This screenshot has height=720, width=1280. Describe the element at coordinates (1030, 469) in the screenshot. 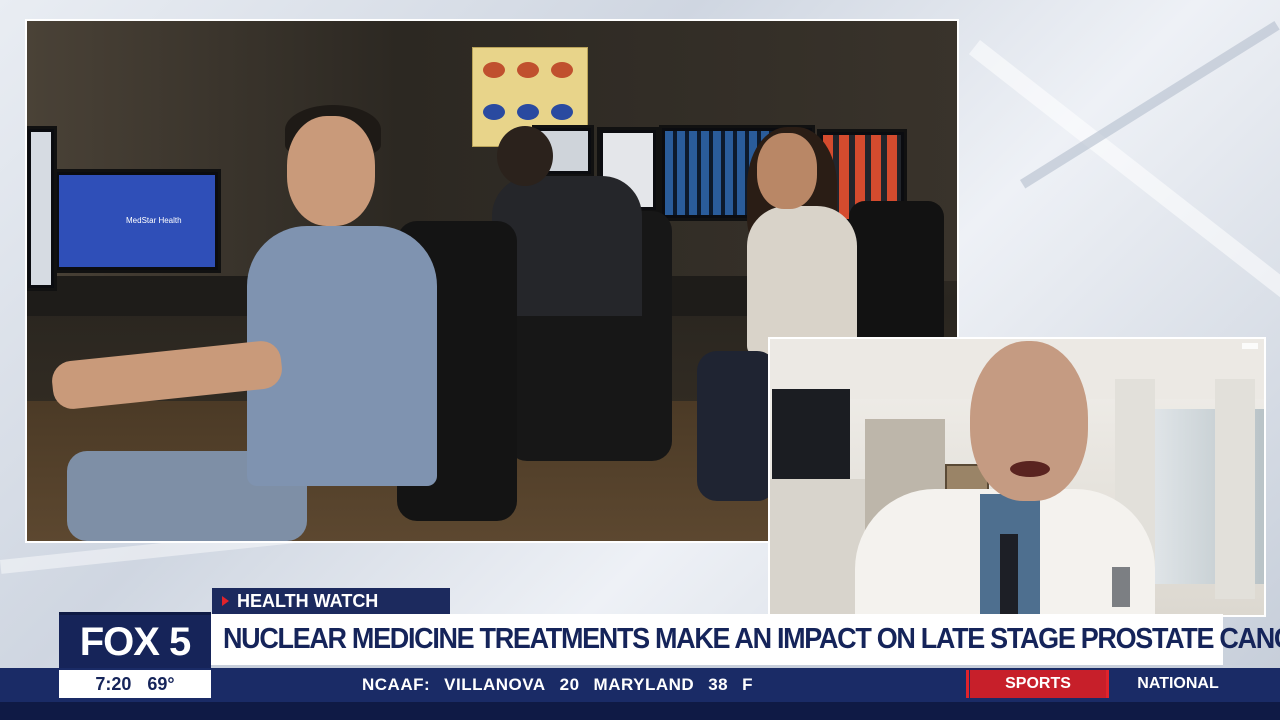

I see `doctor-mouth` at that location.